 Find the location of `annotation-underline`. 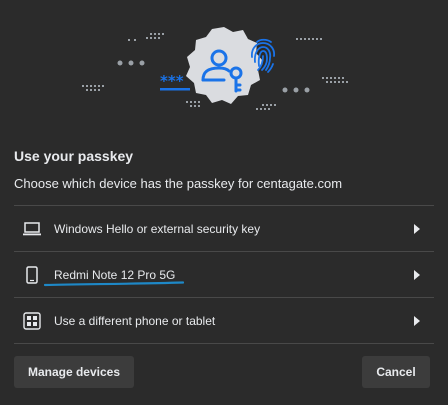

annotation-underline is located at coordinates (114, 284).